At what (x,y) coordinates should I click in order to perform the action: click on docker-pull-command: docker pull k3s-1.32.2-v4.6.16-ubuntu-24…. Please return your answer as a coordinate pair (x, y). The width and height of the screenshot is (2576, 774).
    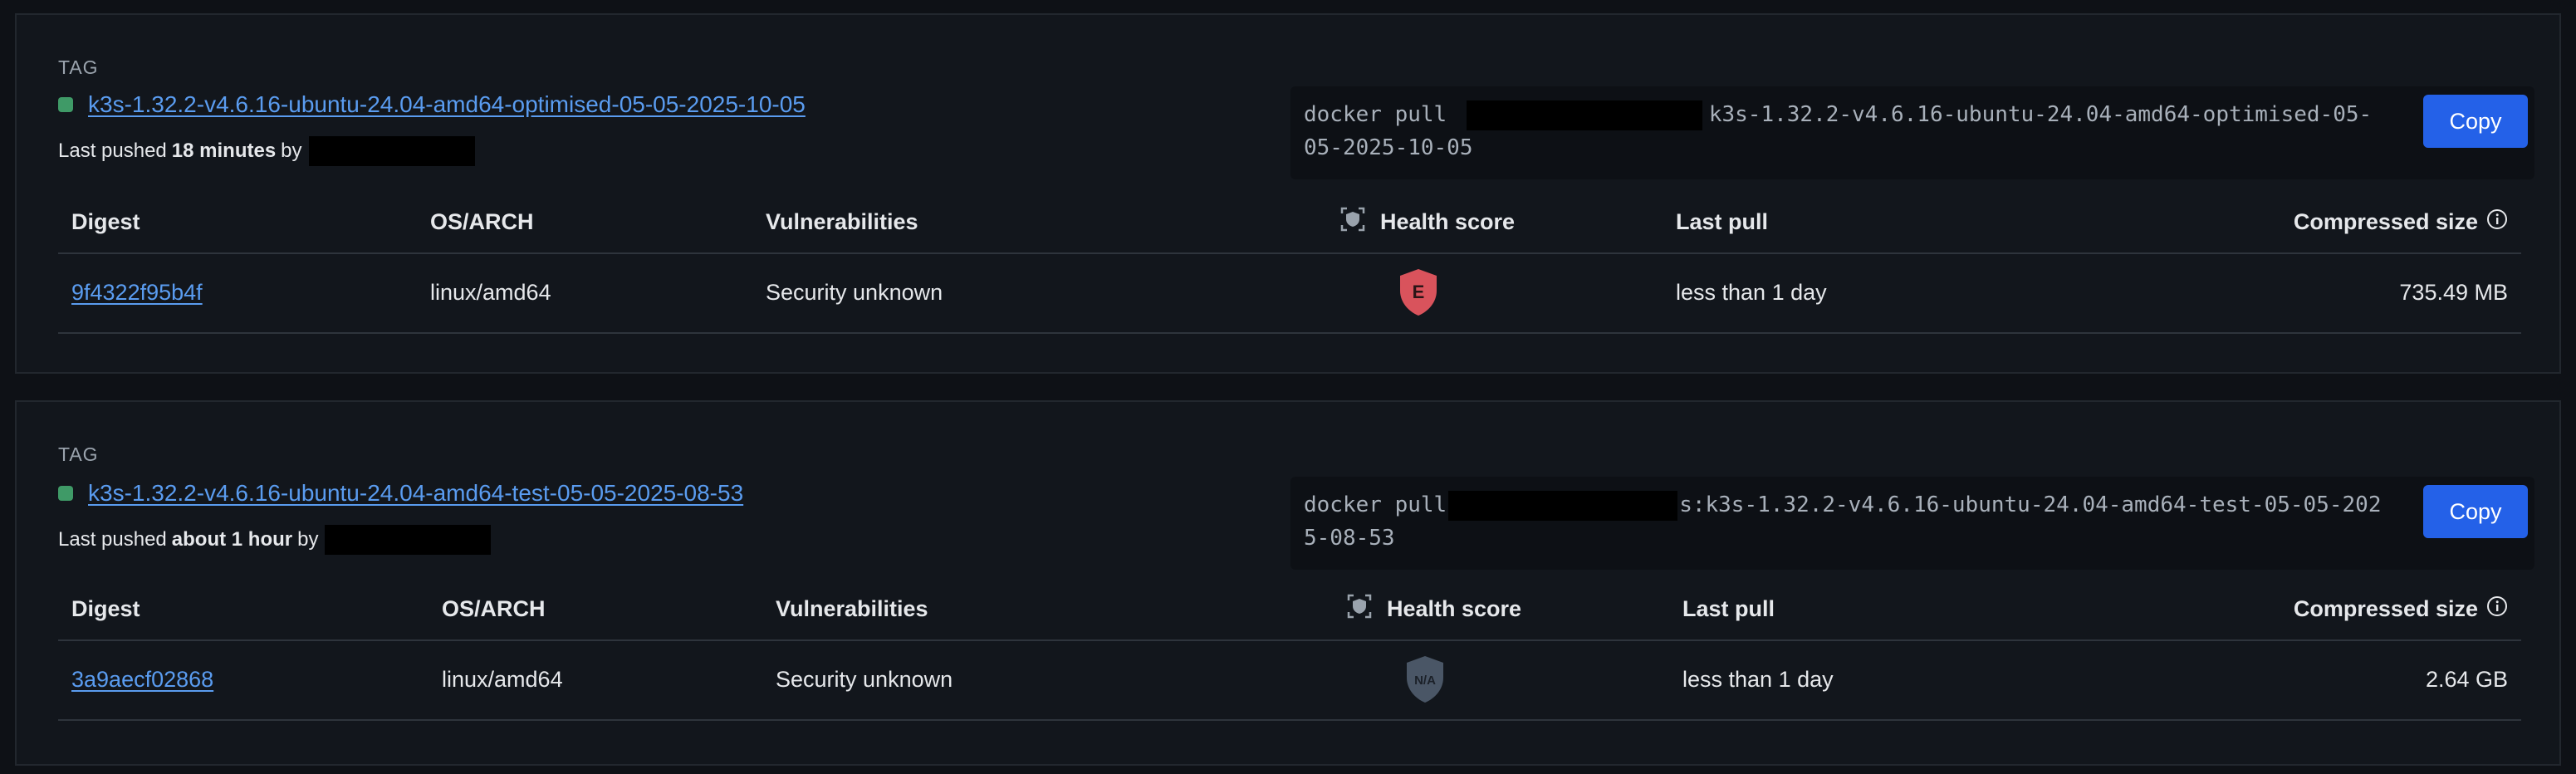
    Looking at the image, I should click on (1844, 131).